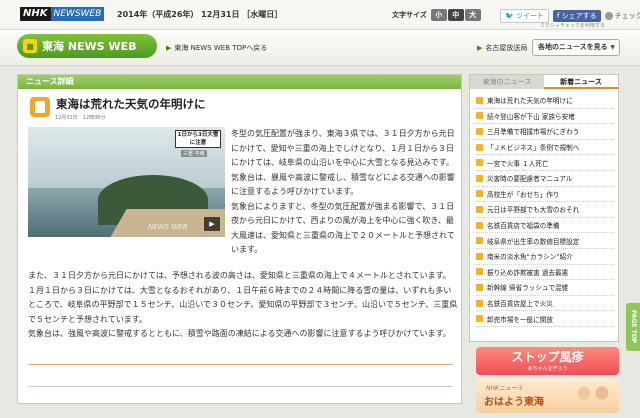 This screenshot has width=640, height=418. I want to click on list-item: 振り込め詐欺被害 過去最悪, so click(545, 273).